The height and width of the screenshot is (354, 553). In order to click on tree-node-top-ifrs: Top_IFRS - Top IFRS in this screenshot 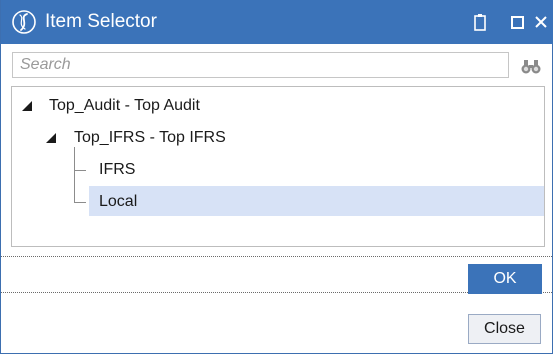, I will do `click(150, 138)`.